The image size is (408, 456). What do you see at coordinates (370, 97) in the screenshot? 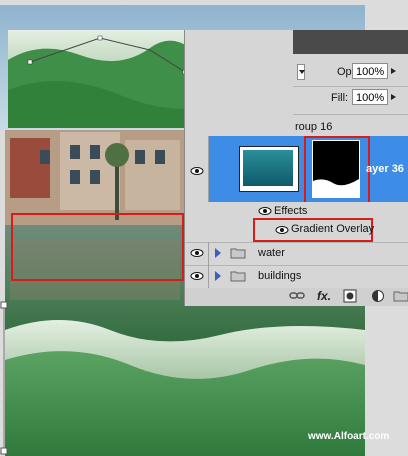
I see `fill-field: 100%` at bounding box center [370, 97].